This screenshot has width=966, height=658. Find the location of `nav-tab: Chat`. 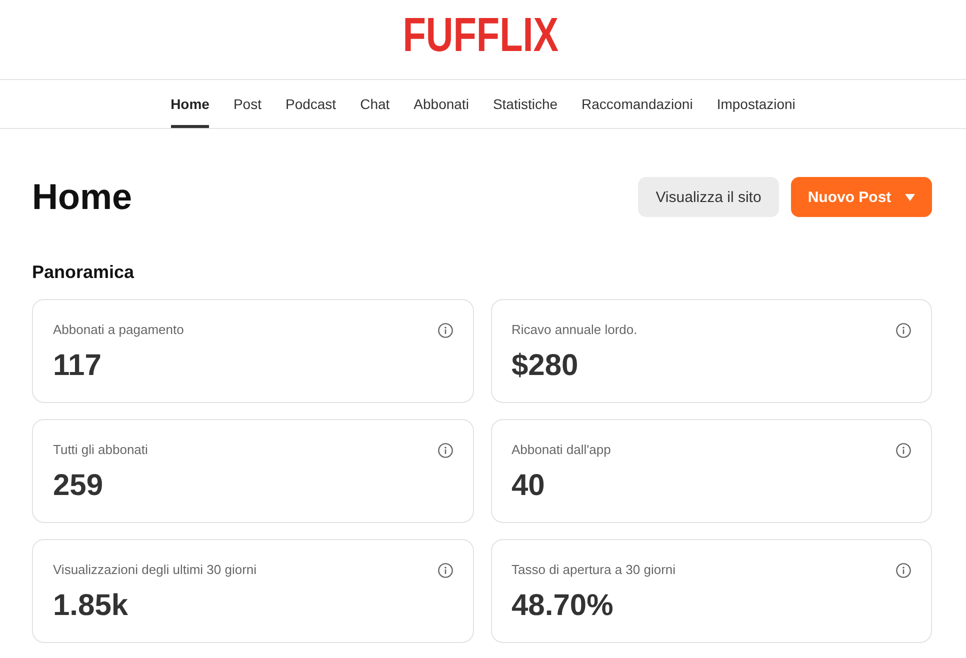

nav-tab: Chat is located at coordinates (375, 104).